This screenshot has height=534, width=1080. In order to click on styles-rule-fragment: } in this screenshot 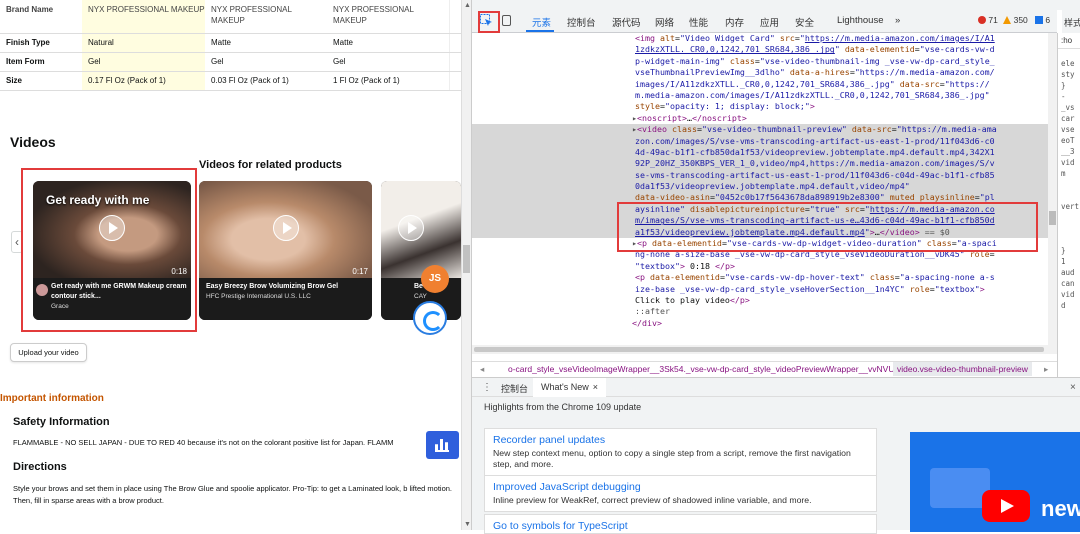, I will do `click(1063, 250)`.